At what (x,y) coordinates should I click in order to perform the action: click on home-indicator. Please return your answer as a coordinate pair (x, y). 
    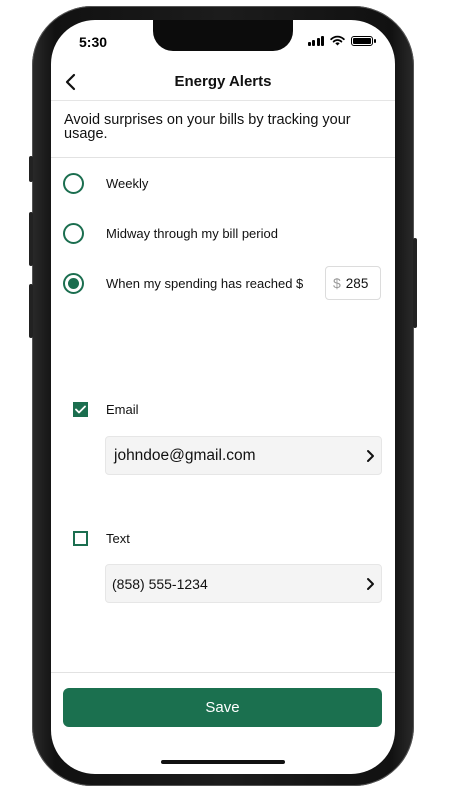
    Looking at the image, I should click on (223, 762).